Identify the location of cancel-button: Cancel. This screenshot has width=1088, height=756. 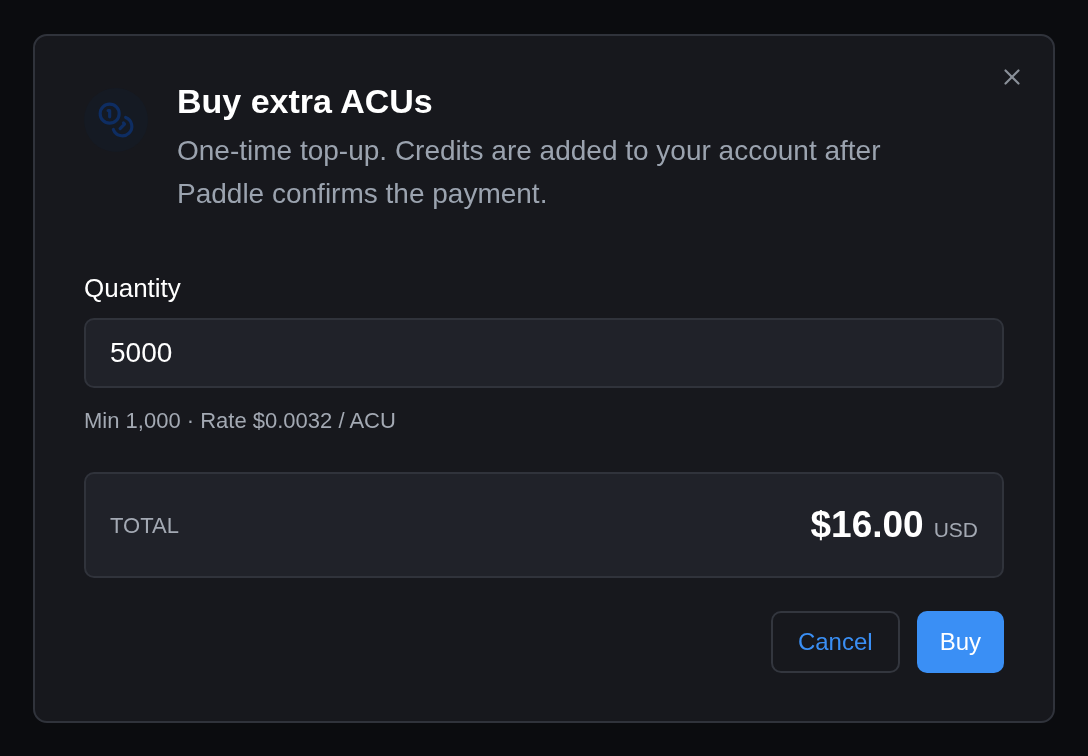
(835, 642).